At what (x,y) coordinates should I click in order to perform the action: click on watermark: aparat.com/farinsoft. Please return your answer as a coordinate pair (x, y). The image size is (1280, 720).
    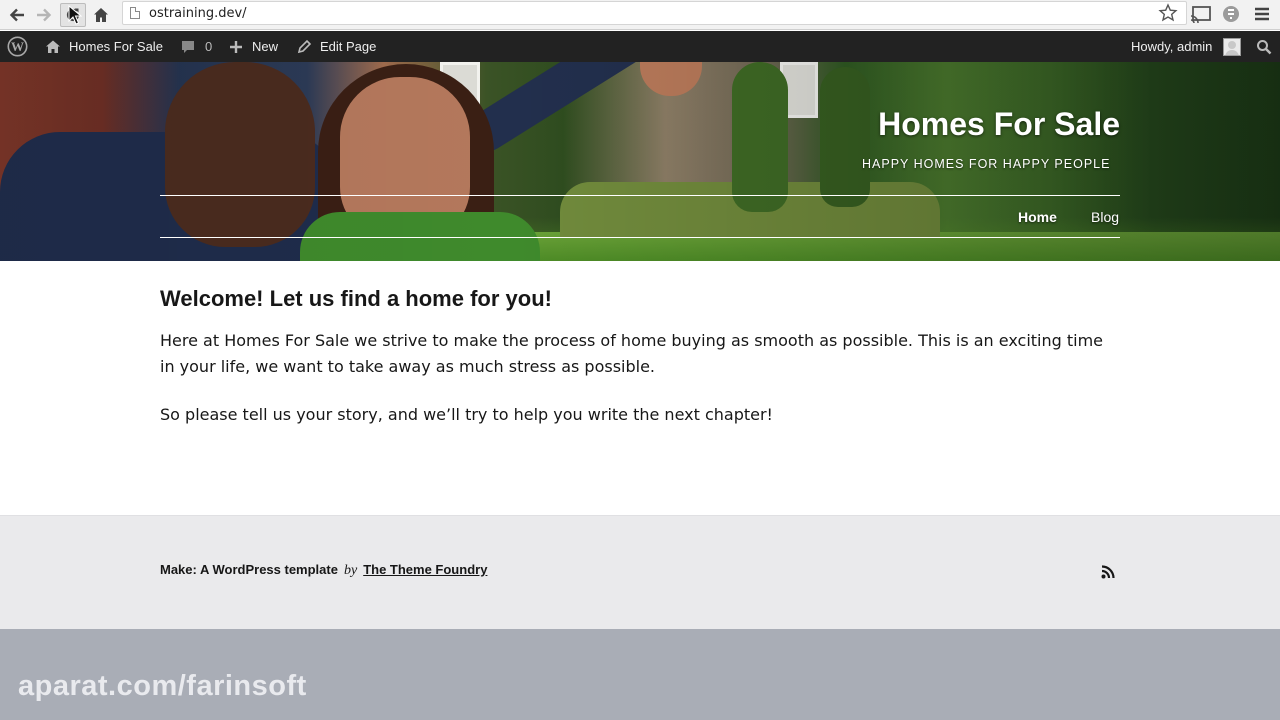
    Looking at the image, I should click on (162, 686).